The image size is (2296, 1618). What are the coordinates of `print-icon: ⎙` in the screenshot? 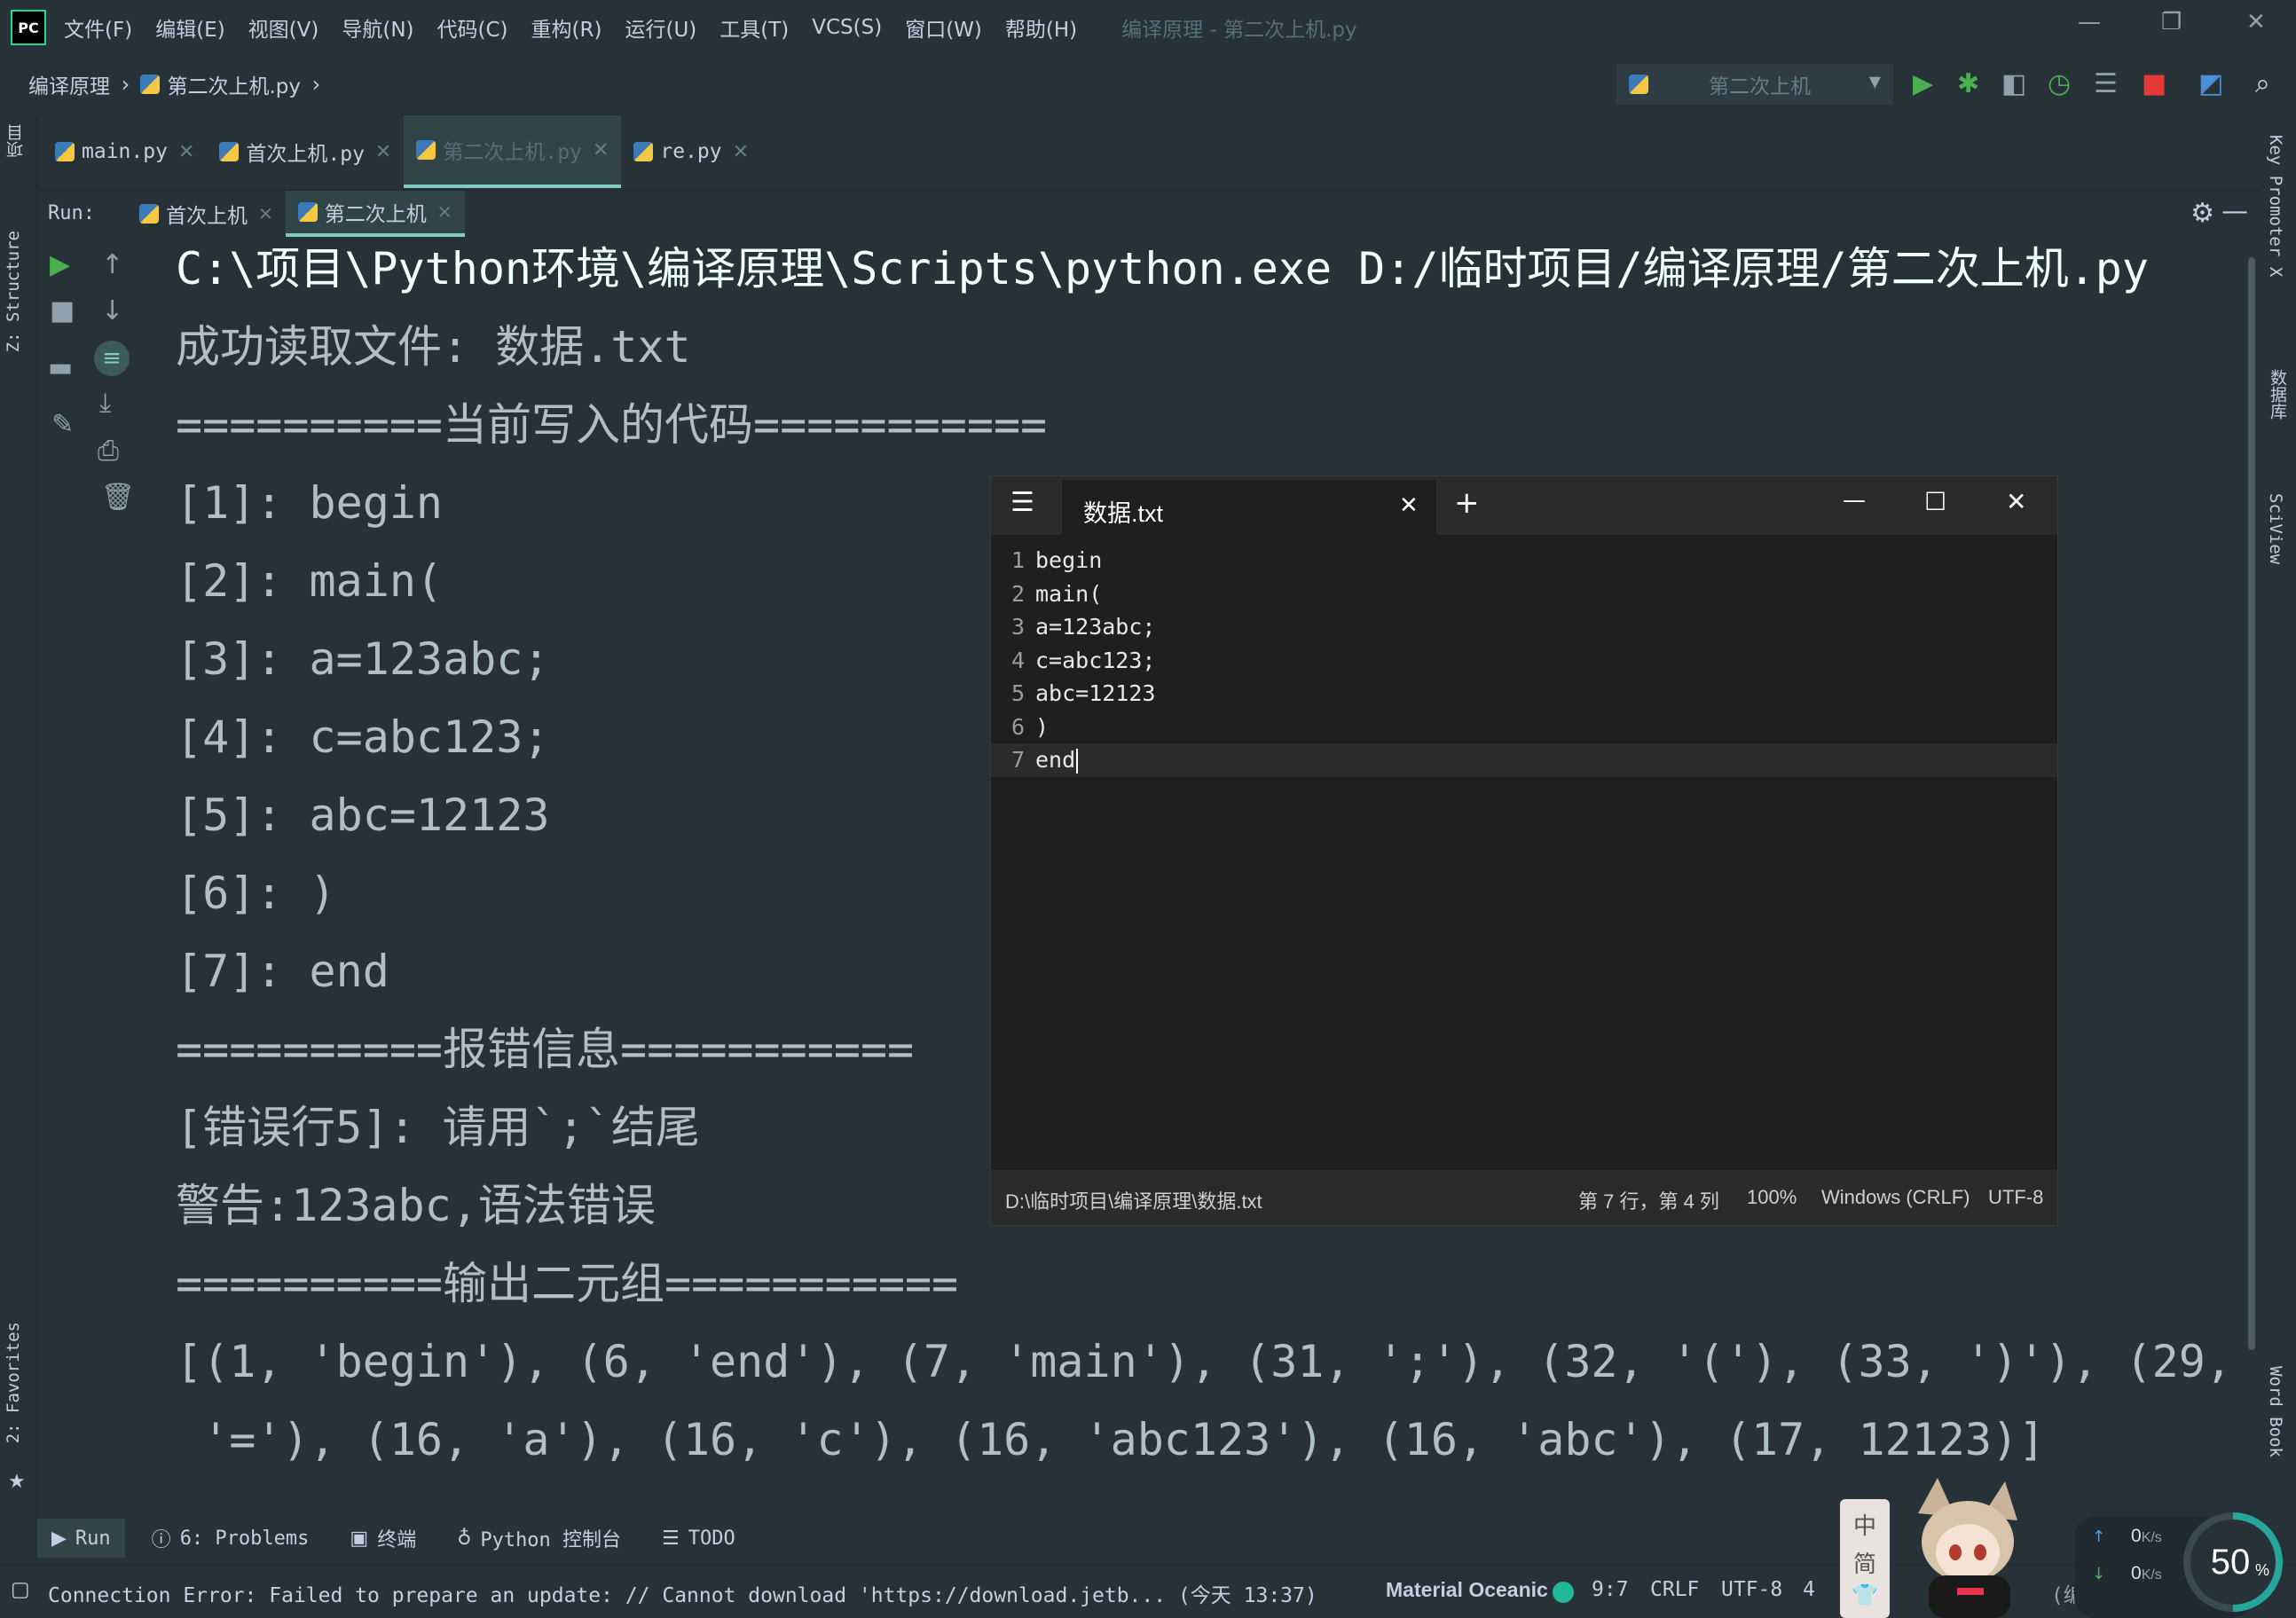 It's located at (108, 451).